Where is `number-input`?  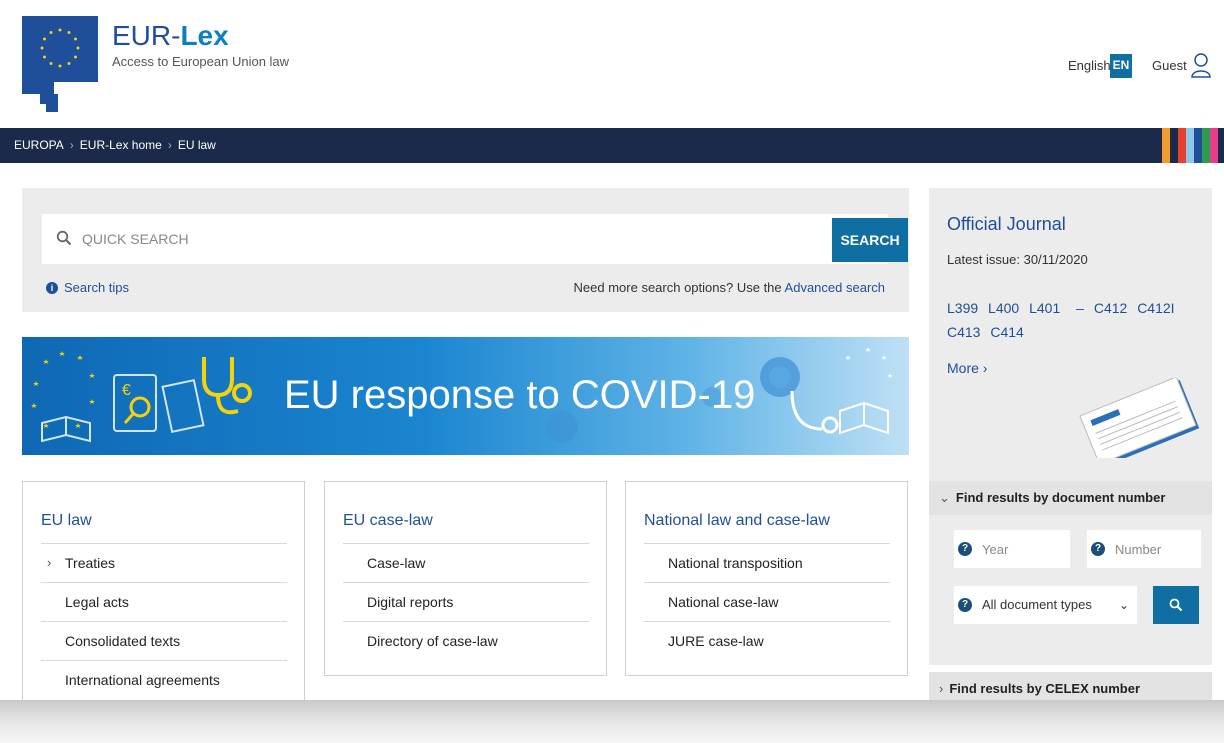
number-input is located at coordinates (1156, 549).